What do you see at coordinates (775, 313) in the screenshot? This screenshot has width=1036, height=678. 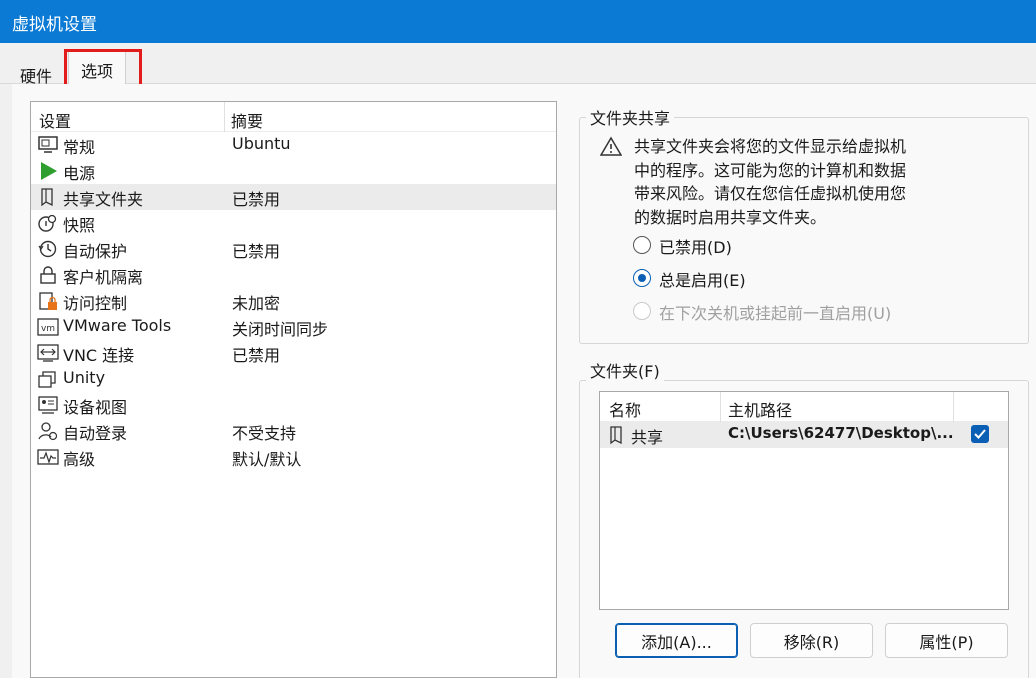 I see `radio-label: 在下次关机或挂起前一直启用(U)` at bounding box center [775, 313].